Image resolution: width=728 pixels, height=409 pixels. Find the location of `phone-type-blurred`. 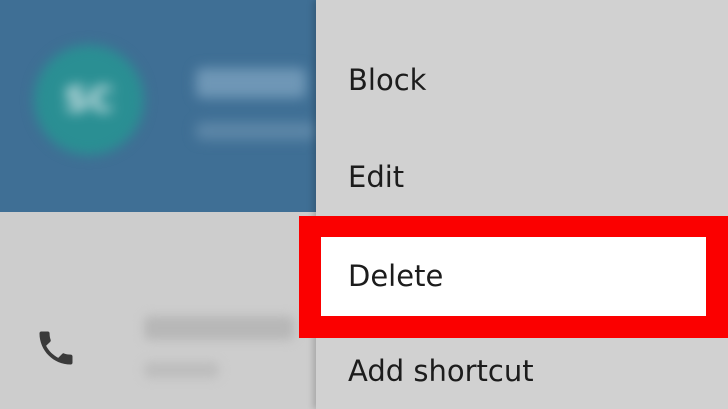

phone-type-blurred is located at coordinates (181, 370).